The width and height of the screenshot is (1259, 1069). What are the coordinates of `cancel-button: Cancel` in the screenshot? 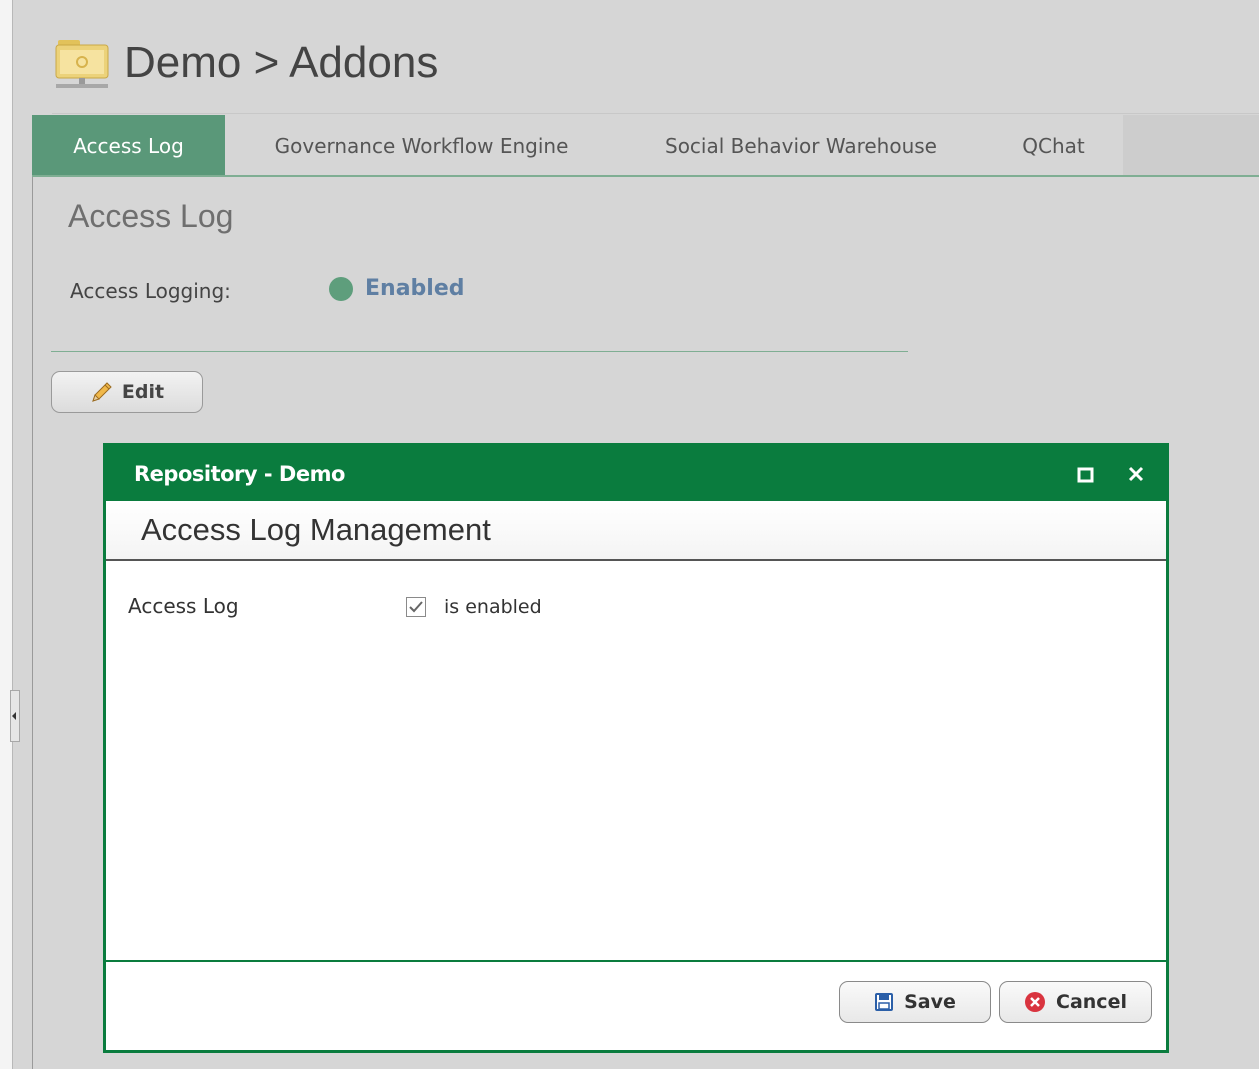 It's located at (1075, 1002).